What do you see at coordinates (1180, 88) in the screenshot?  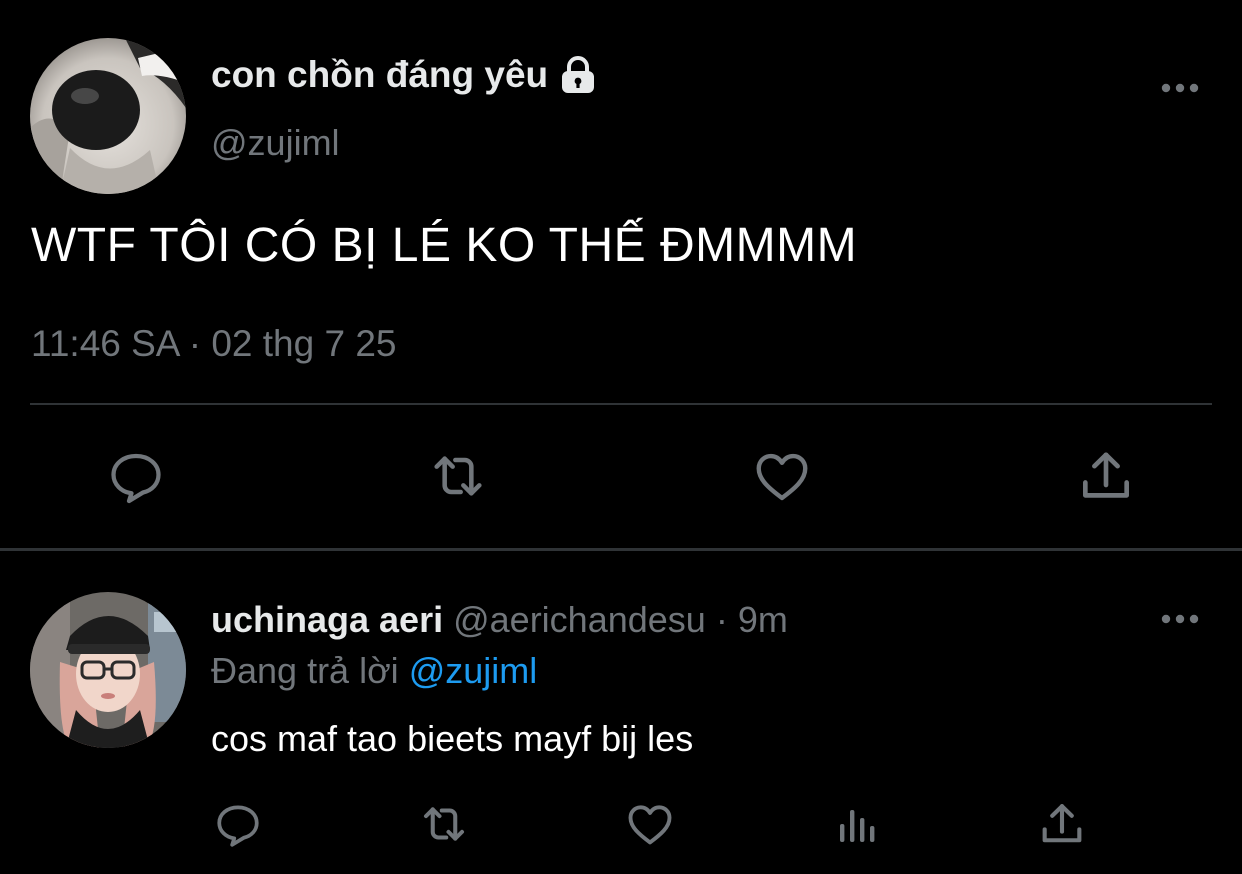 I see `more-options-icon` at bounding box center [1180, 88].